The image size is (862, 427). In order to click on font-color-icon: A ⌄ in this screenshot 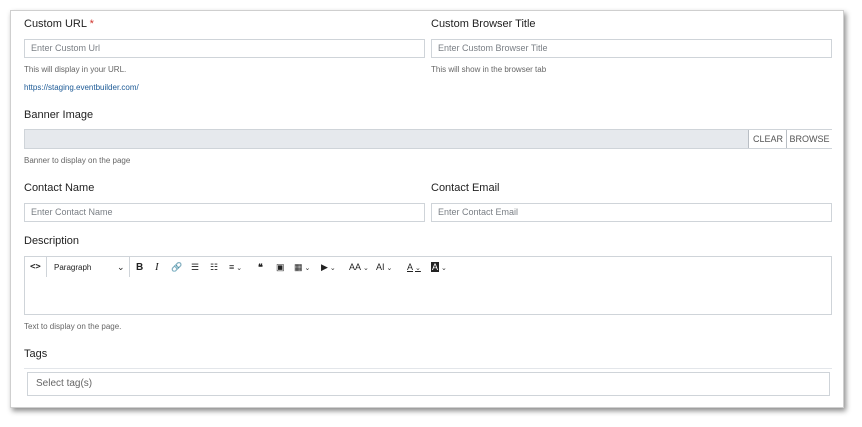, I will do `click(414, 267)`.